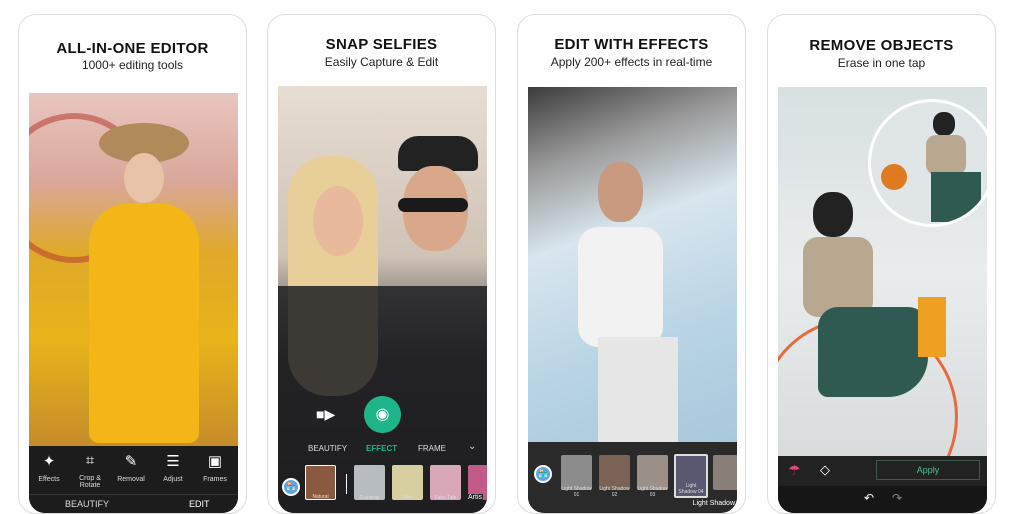 The width and height of the screenshot is (1014, 514). Describe the element at coordinates (49, 461) in the screenshot. I see `magic-wand-icon: ✦` at that location.